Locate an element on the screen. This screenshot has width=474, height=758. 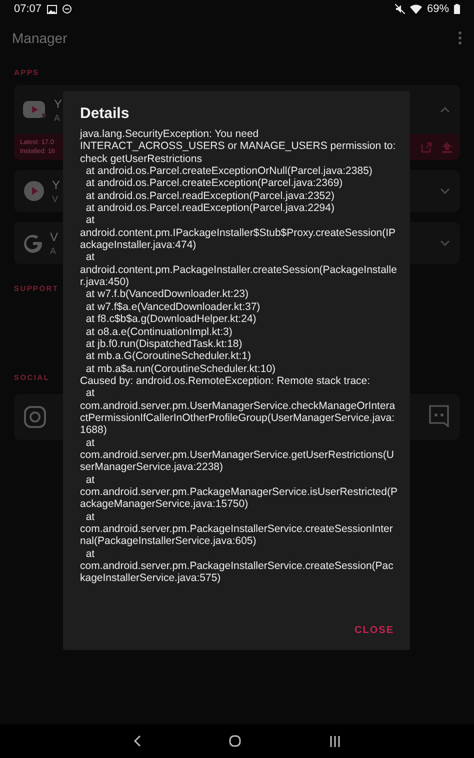
status-time: 07:07 is located at coordinates (28, 9).